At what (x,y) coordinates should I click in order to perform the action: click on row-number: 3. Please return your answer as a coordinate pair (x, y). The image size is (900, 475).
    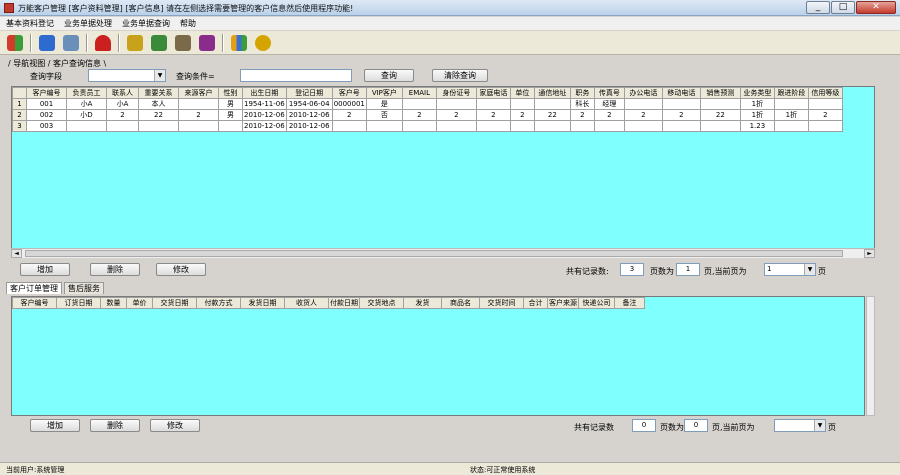
    Looking at the image, I should click on (19, 126).